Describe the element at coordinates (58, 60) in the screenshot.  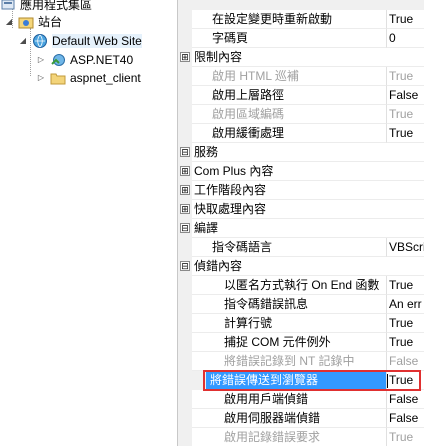
I see `web-app-icon` at that location.